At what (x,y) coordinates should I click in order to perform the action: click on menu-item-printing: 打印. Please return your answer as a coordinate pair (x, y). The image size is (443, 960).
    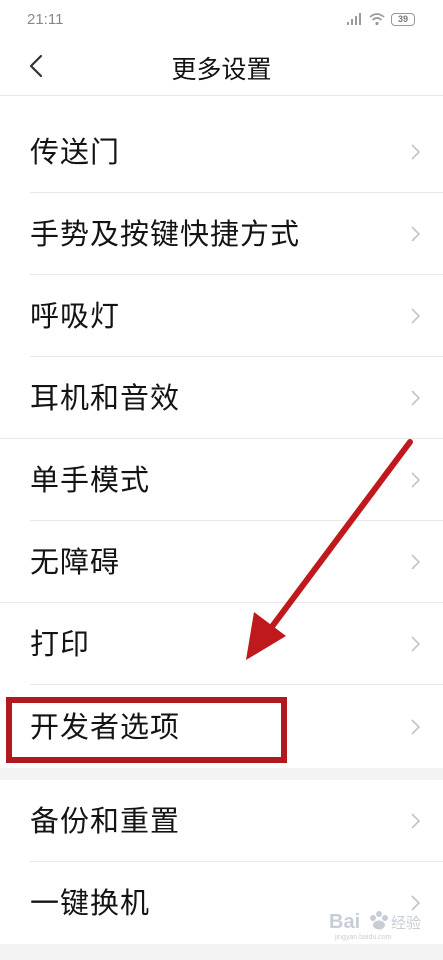
    Looking at the image, I should click on (221, 644).